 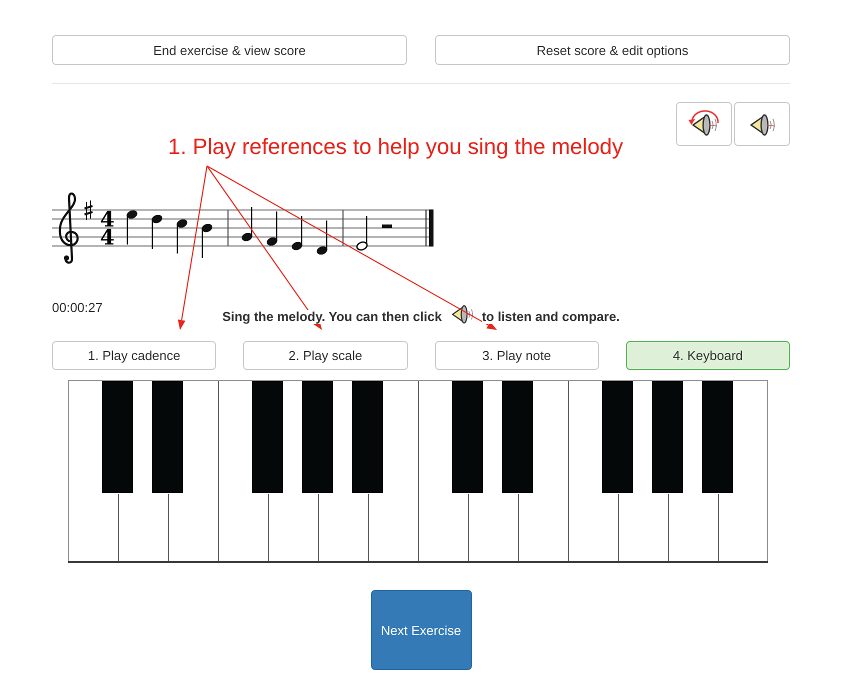 I want to click on half-note-icon, so click(x=362, y=233).